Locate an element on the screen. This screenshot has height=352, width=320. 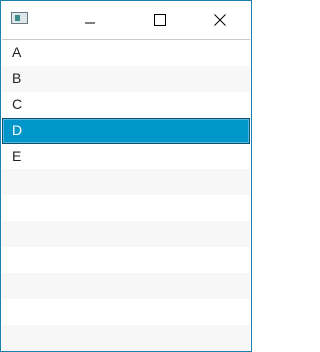
maximize-icon is located at coordinates (160, 19).